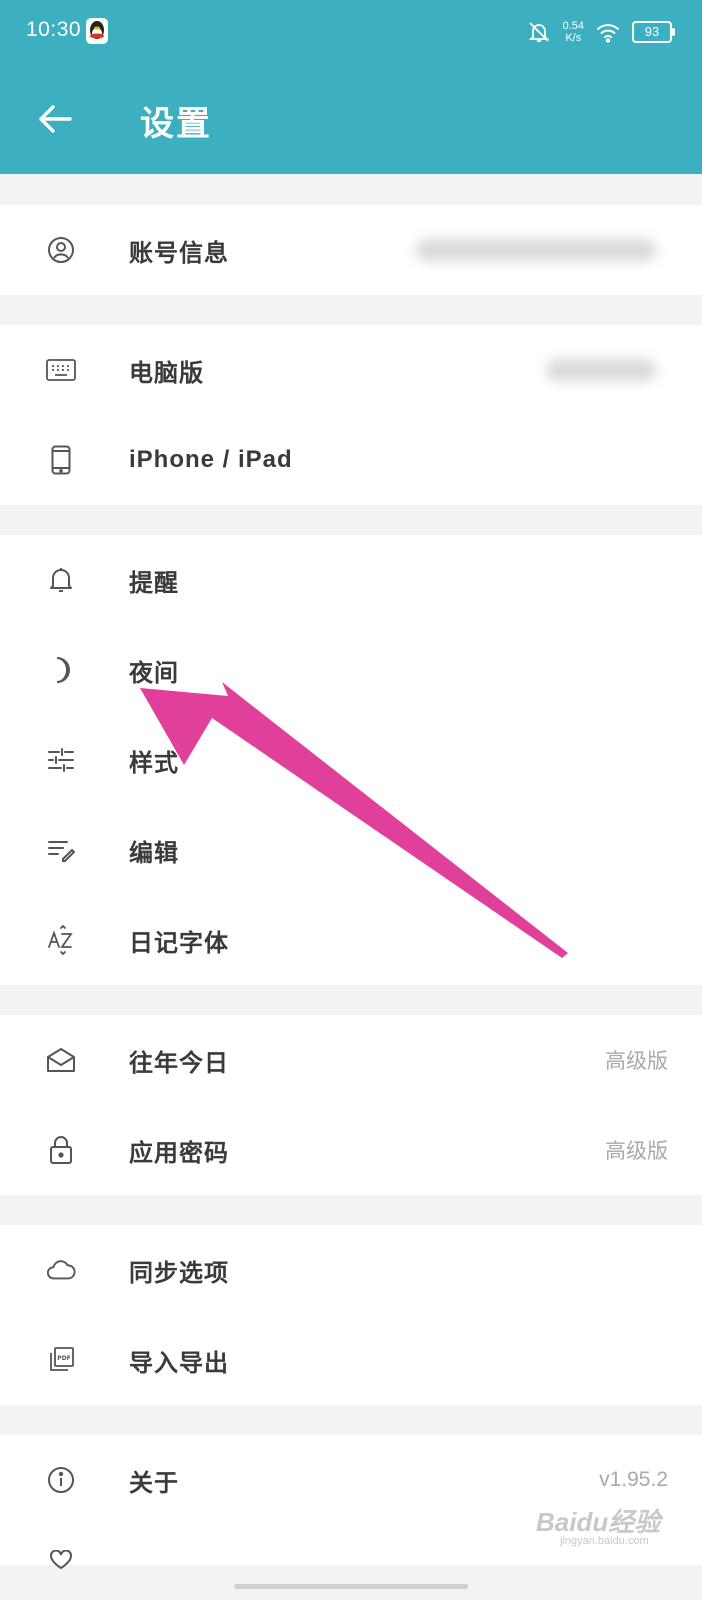 The image size is (702, 1600). I want to click on baidu-watermark: Baidu经验, so click(598, 1522).